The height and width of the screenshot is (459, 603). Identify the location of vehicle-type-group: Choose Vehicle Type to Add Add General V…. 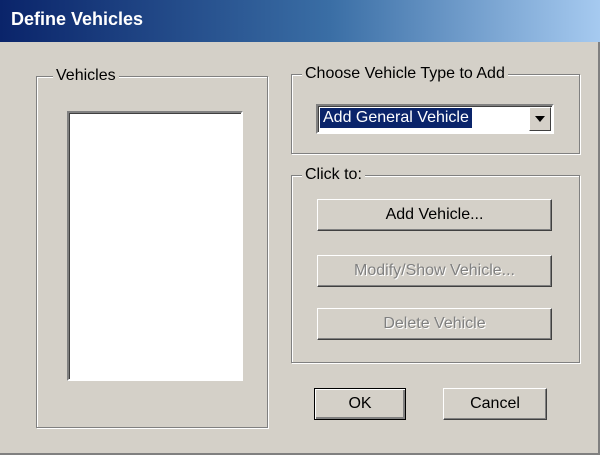
(435, 109).